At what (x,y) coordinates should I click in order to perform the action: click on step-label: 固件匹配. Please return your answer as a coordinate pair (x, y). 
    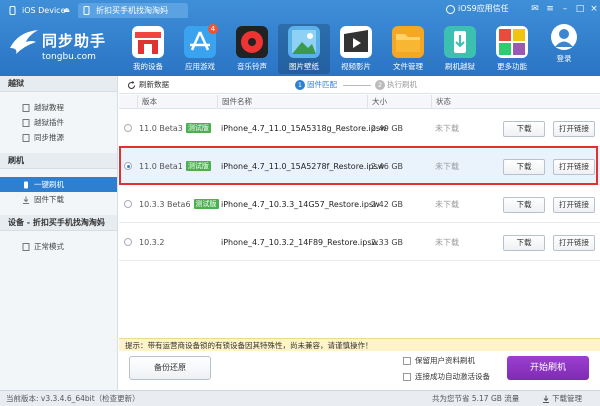
    Looking at the image, I should click on (322, 84).